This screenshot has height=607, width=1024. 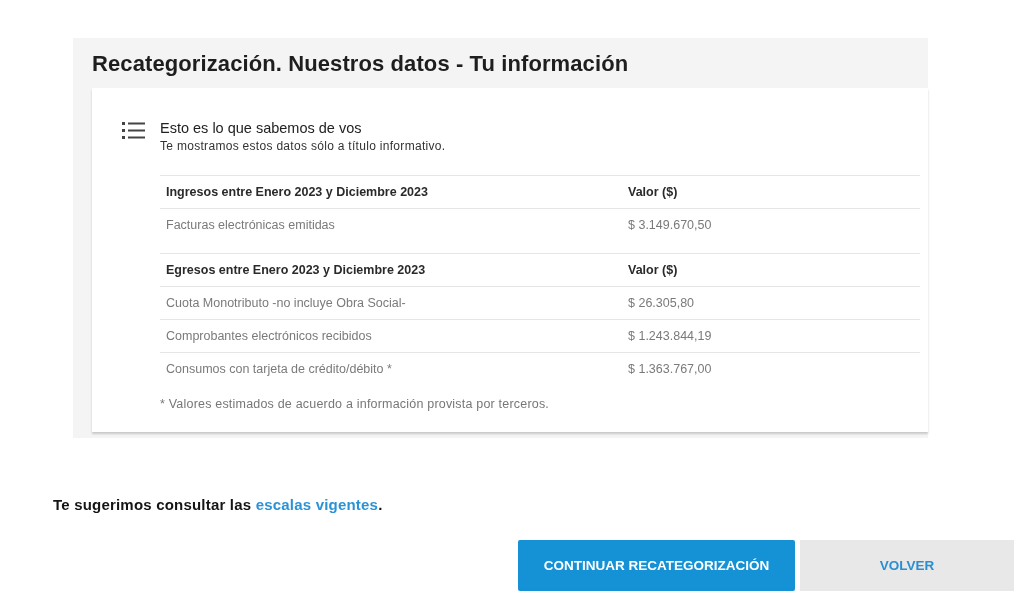 What do you see at coordinates (391, 336) in the screenshot?
I see `table-cell: Comprobantes electrónicos recibidos` at bounding box center [391, 336].